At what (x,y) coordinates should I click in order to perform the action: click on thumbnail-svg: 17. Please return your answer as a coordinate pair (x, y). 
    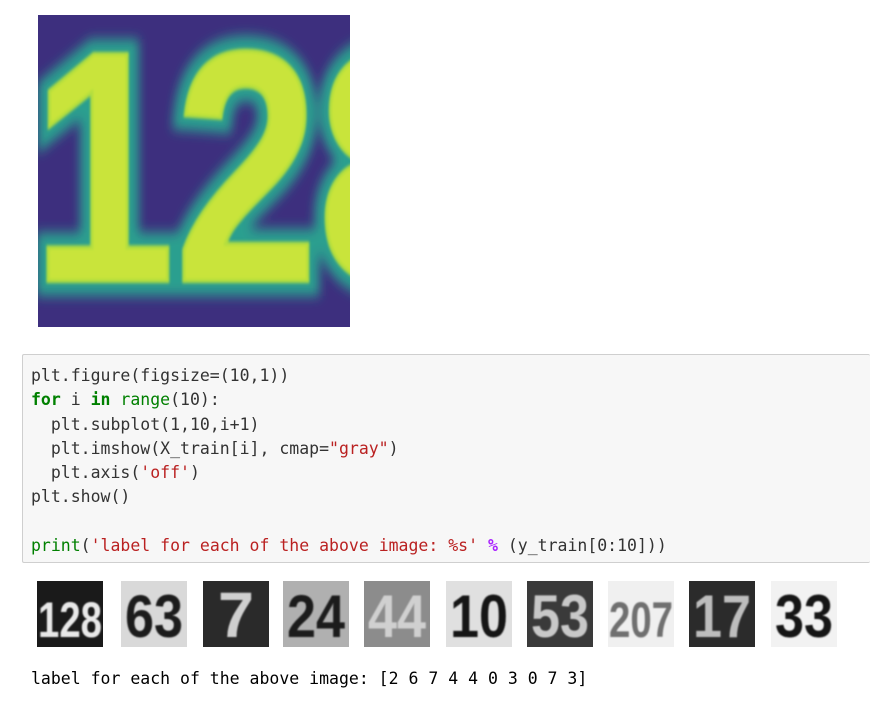
    Looking at the image, I should click on (722, 615).